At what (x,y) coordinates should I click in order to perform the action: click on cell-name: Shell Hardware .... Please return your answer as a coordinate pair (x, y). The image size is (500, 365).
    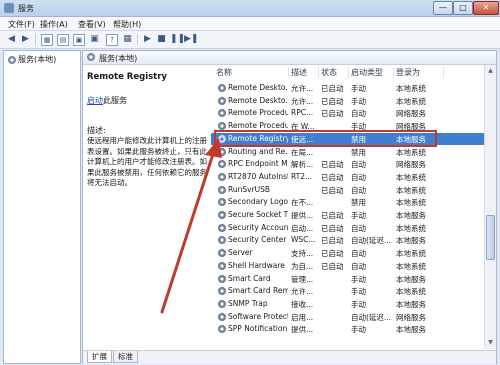
    Looking at the image, I should click on (258, 265).